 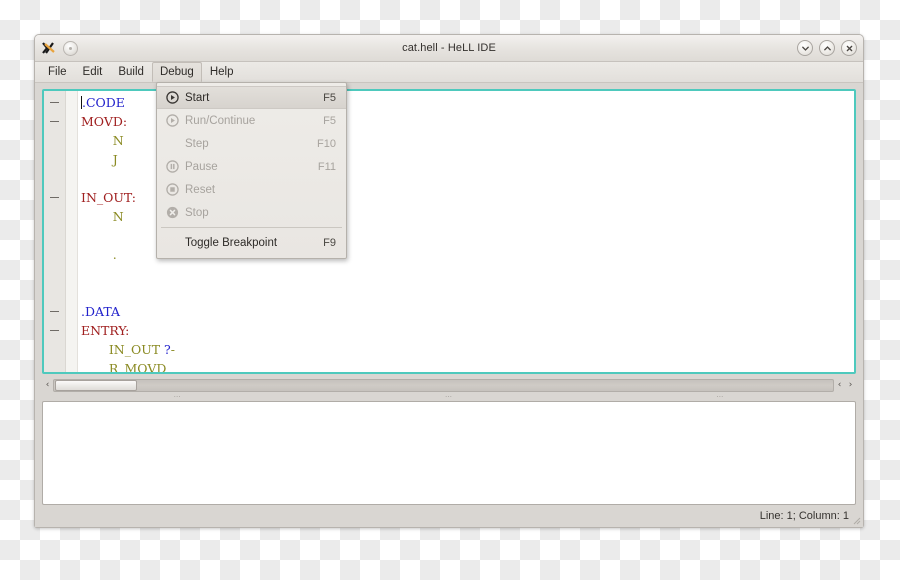 What do you see at coordinates (109, 197) in the screenshot?
I see `code-token: IN_OUT:` at bounding box center [109, 197].